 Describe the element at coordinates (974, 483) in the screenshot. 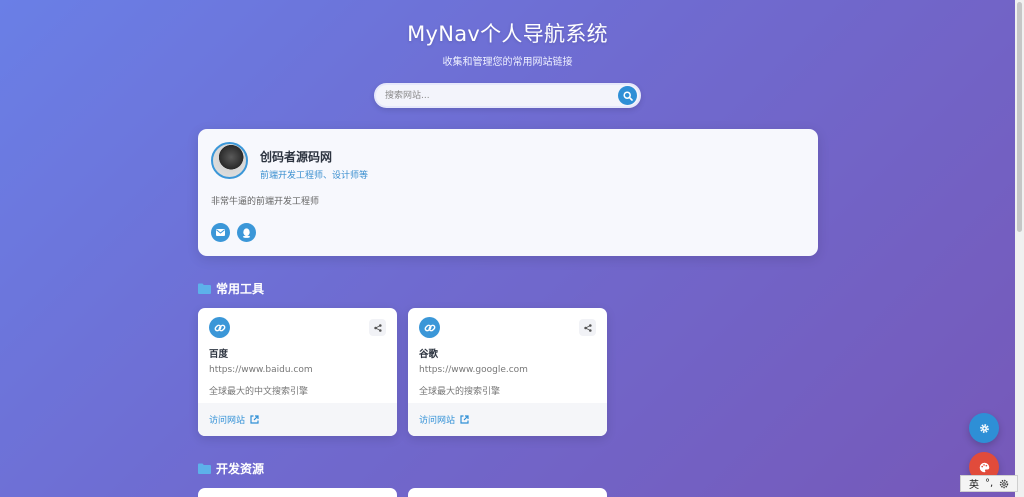

I see `ime-language: 英` at that location.